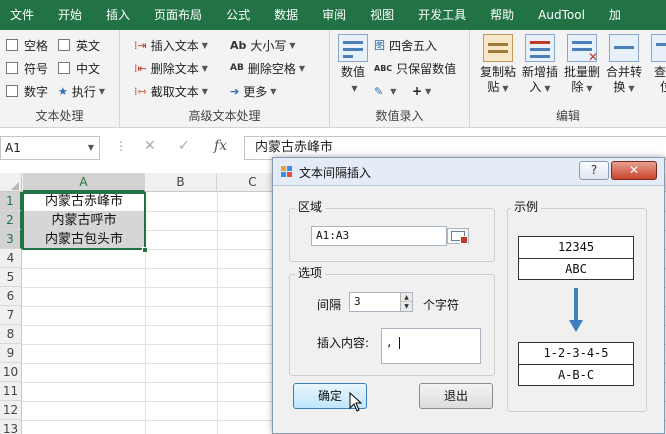 This screenshot has height=434, width=666. Describe the element at coordinates (576, 247) in the screenshot. I see `example-before-1: 12345` at that location.